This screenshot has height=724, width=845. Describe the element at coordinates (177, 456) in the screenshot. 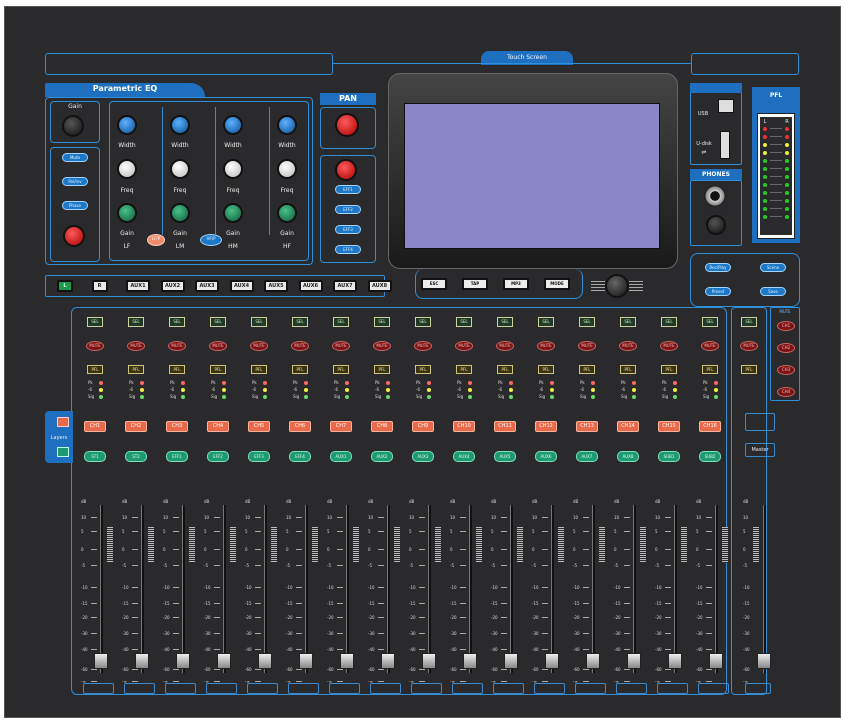

I see `channel-layer2-button: EFF1` at that location.